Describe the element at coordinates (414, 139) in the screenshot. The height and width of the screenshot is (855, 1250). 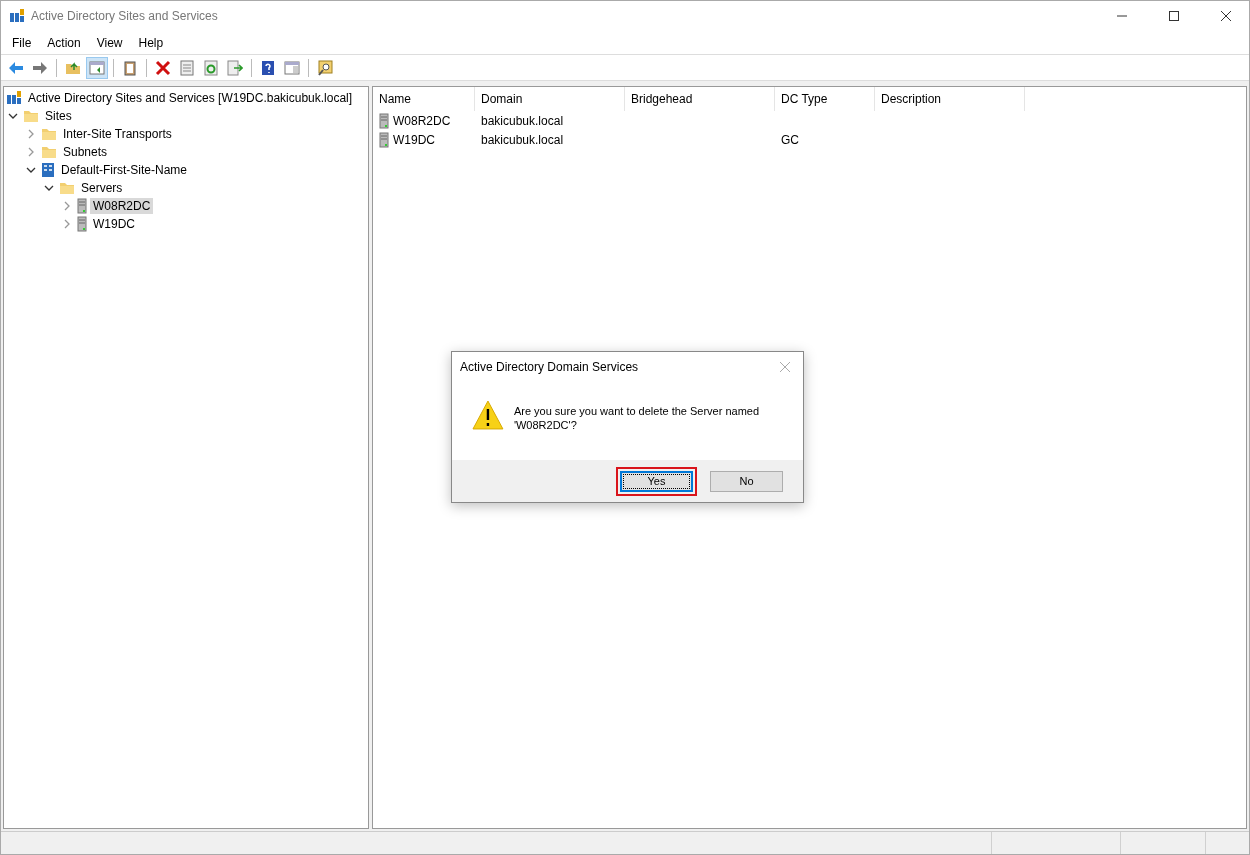
I see `list-item: W19DC` at that location.